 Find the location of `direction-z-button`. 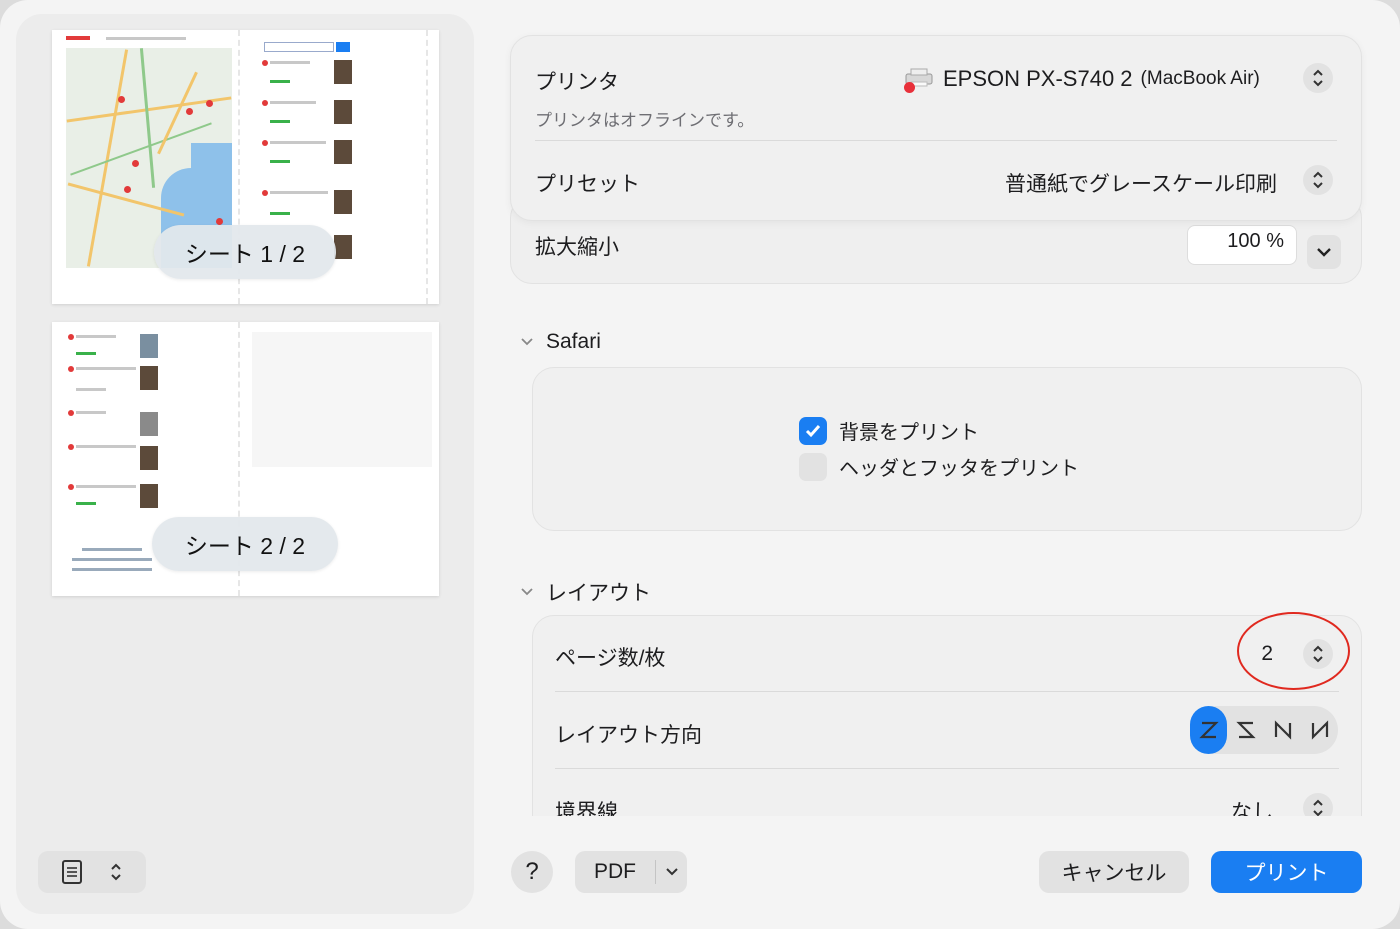

direction-z-button is located at coordinates (1208, 730).